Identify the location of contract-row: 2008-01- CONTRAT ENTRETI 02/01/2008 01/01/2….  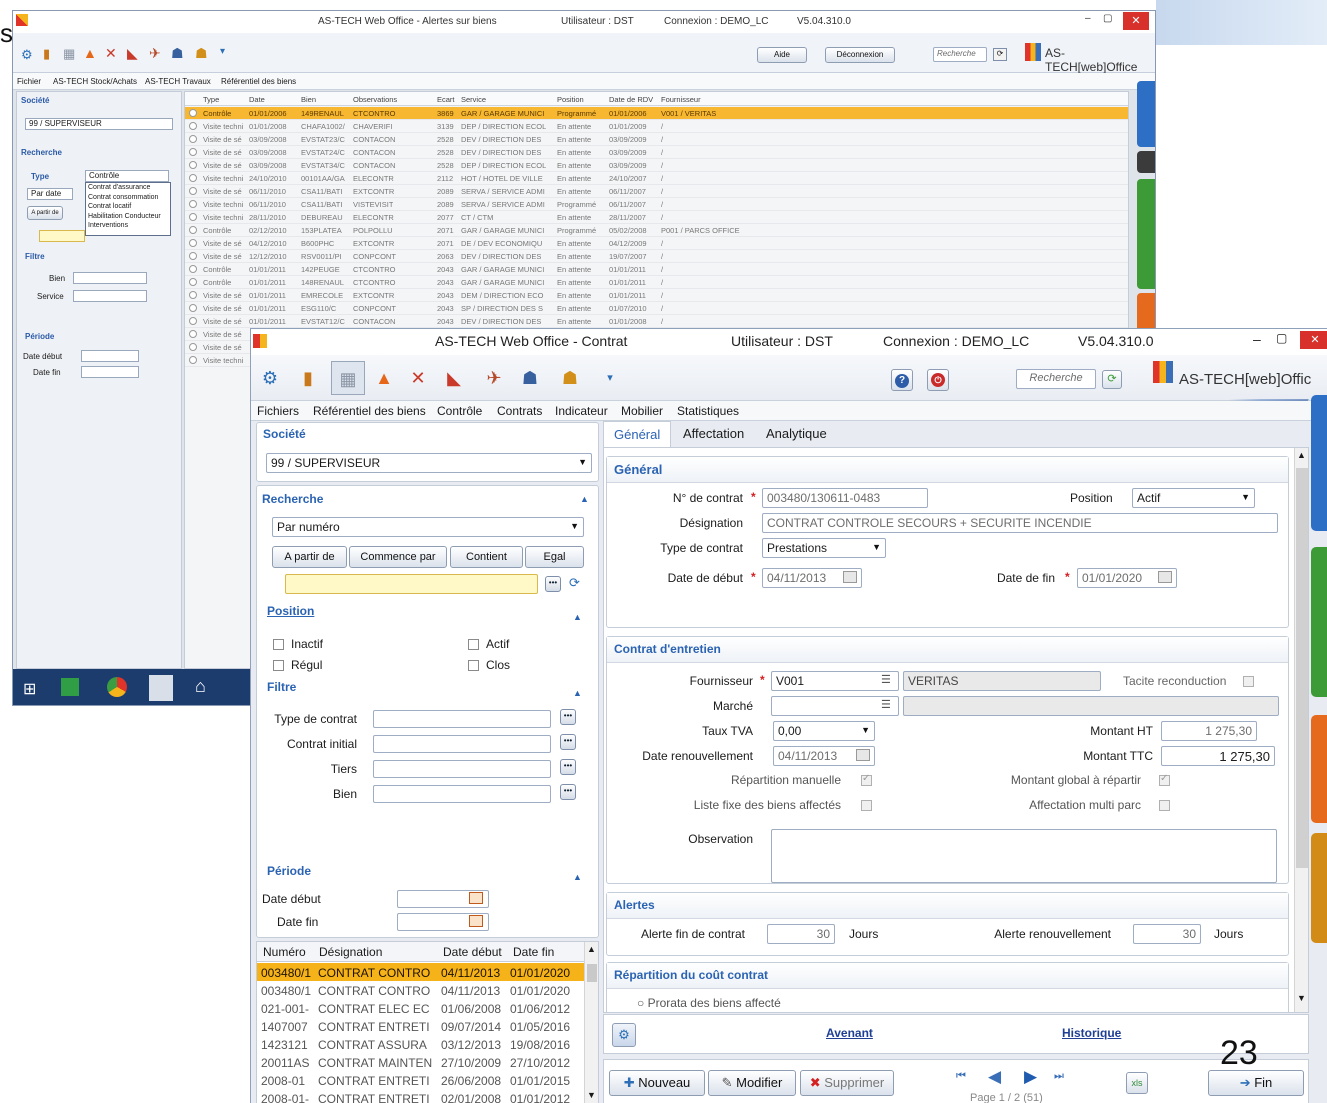
(420, 1096).